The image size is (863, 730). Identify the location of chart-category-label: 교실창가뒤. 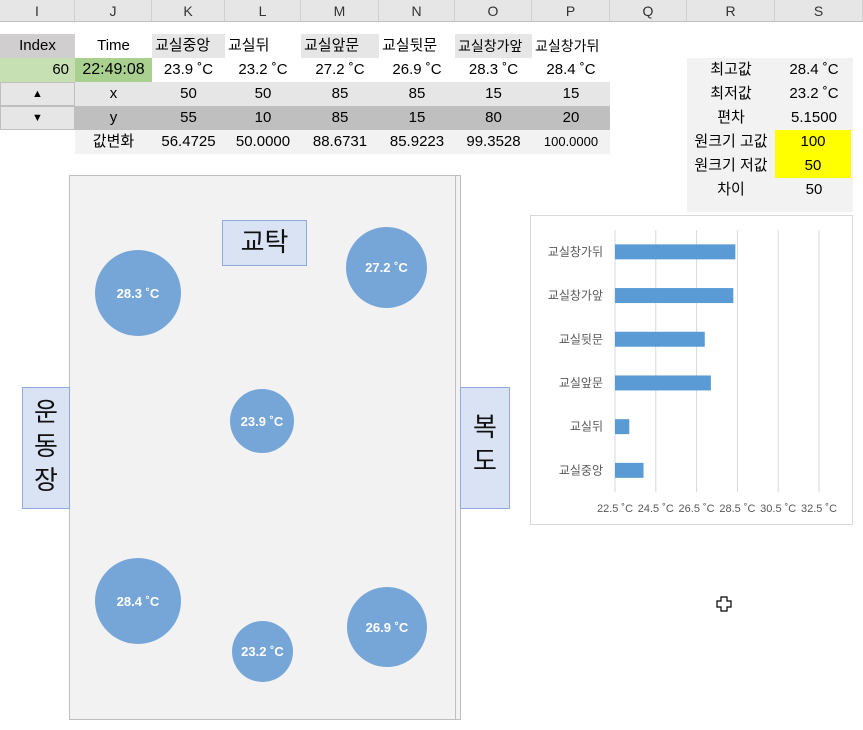
(575, 252).